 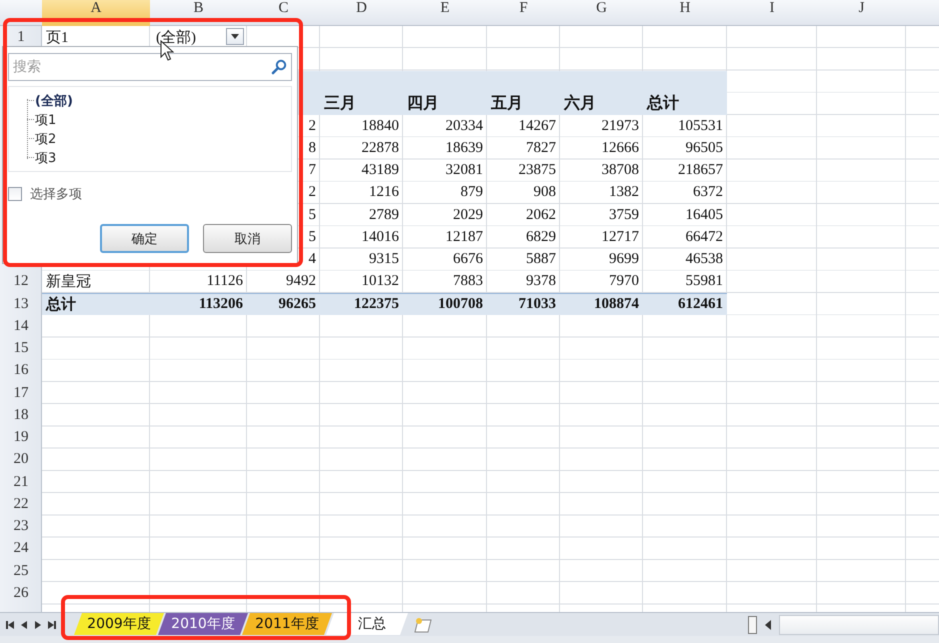 I want to click on column-header: B, so click(x=198, y=8).